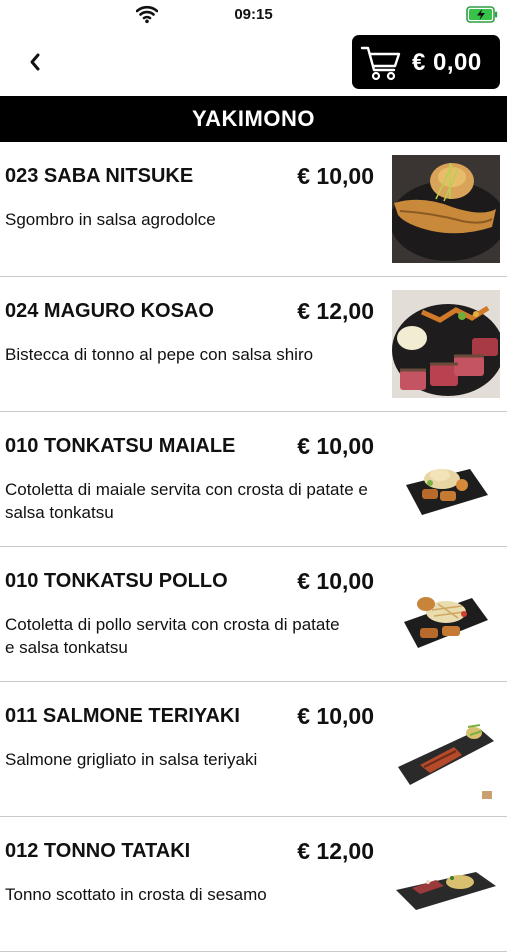 Image resolution: width=507 pixels, height=952 pixels. What do you see at coordinates (99, 176) in the screenshot?
I see `item-name: 023 SABA NITSUKE` at bounding box center [99, 176].